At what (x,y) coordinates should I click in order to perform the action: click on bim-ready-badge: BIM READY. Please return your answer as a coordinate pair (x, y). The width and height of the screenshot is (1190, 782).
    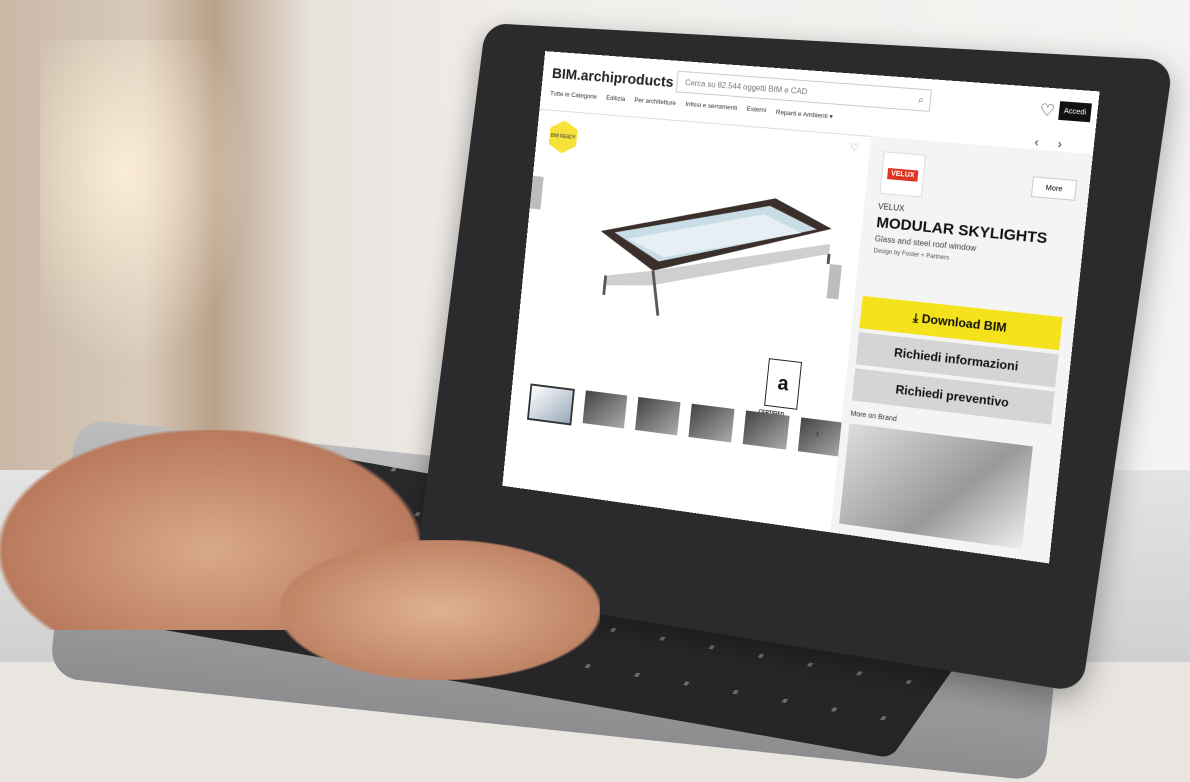
    Looking at the image, I should click on (563, 136).